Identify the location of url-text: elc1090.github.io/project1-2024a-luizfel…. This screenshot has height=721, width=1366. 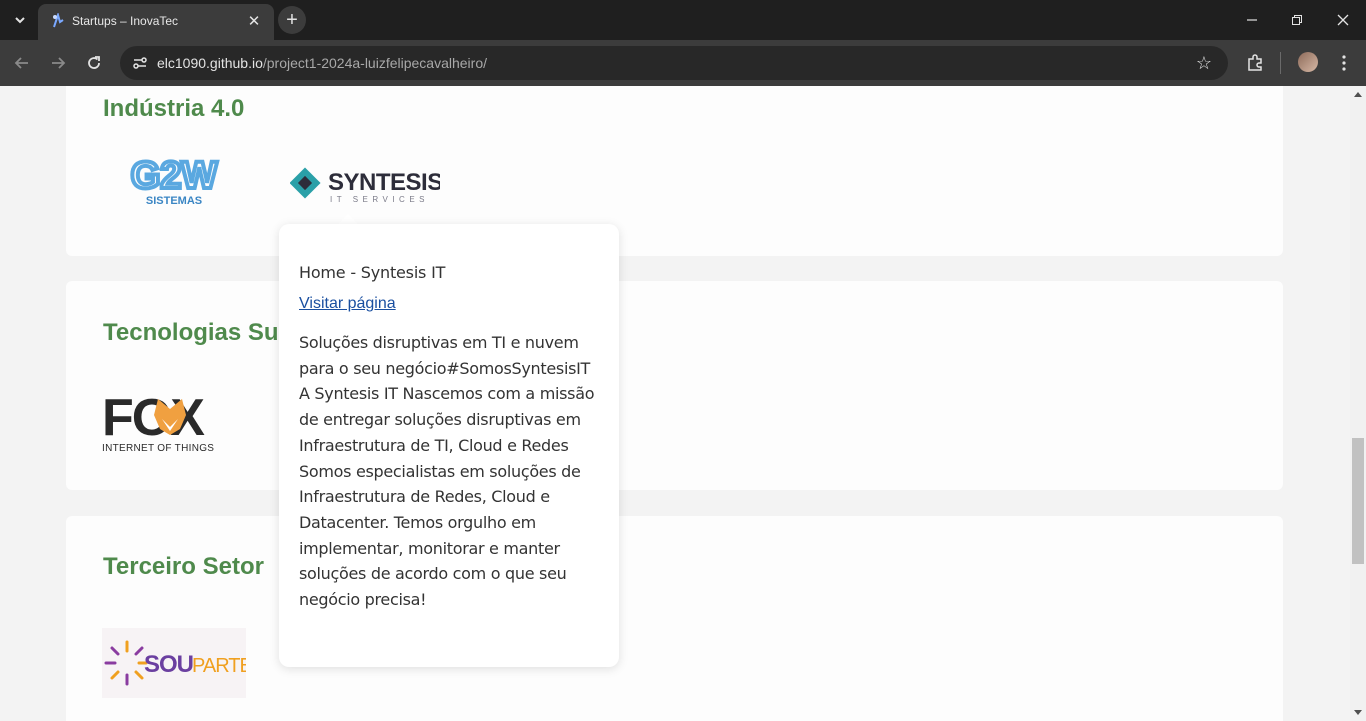
(322, 63).